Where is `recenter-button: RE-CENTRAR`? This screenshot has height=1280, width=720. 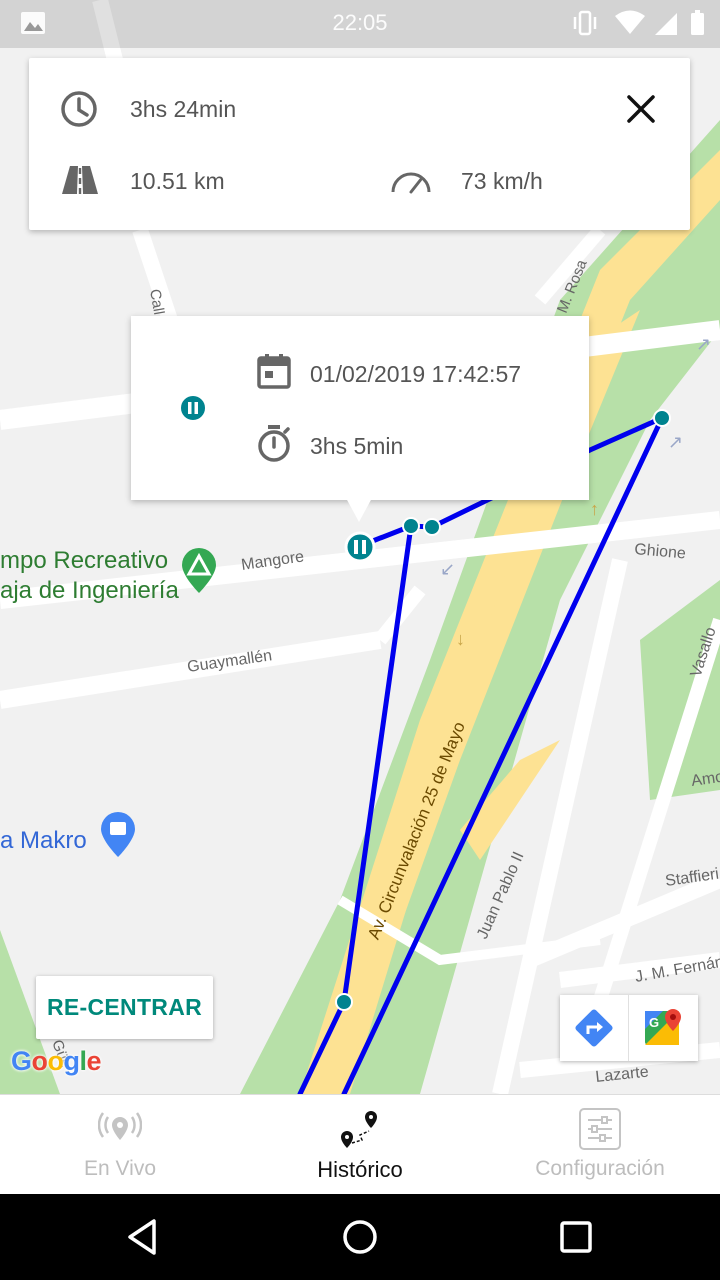 recenter-button: RE-CENTRAR is located at coordinates (124, 1007).